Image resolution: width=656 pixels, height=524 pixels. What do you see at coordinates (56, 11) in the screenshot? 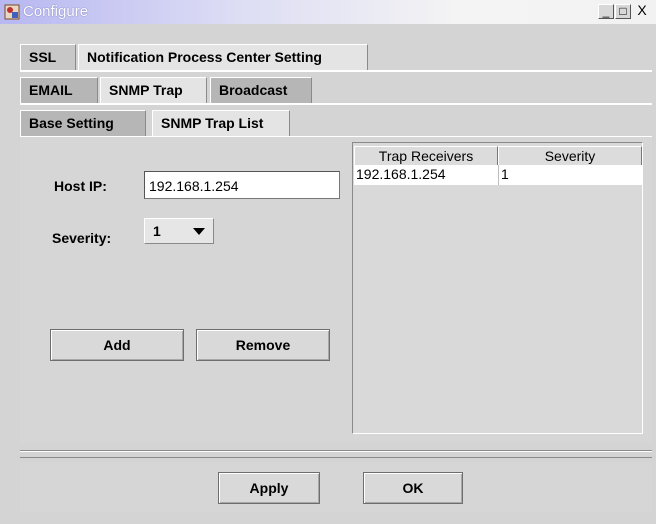
I see `window-title: Configure` at bounding box center [56, 11].